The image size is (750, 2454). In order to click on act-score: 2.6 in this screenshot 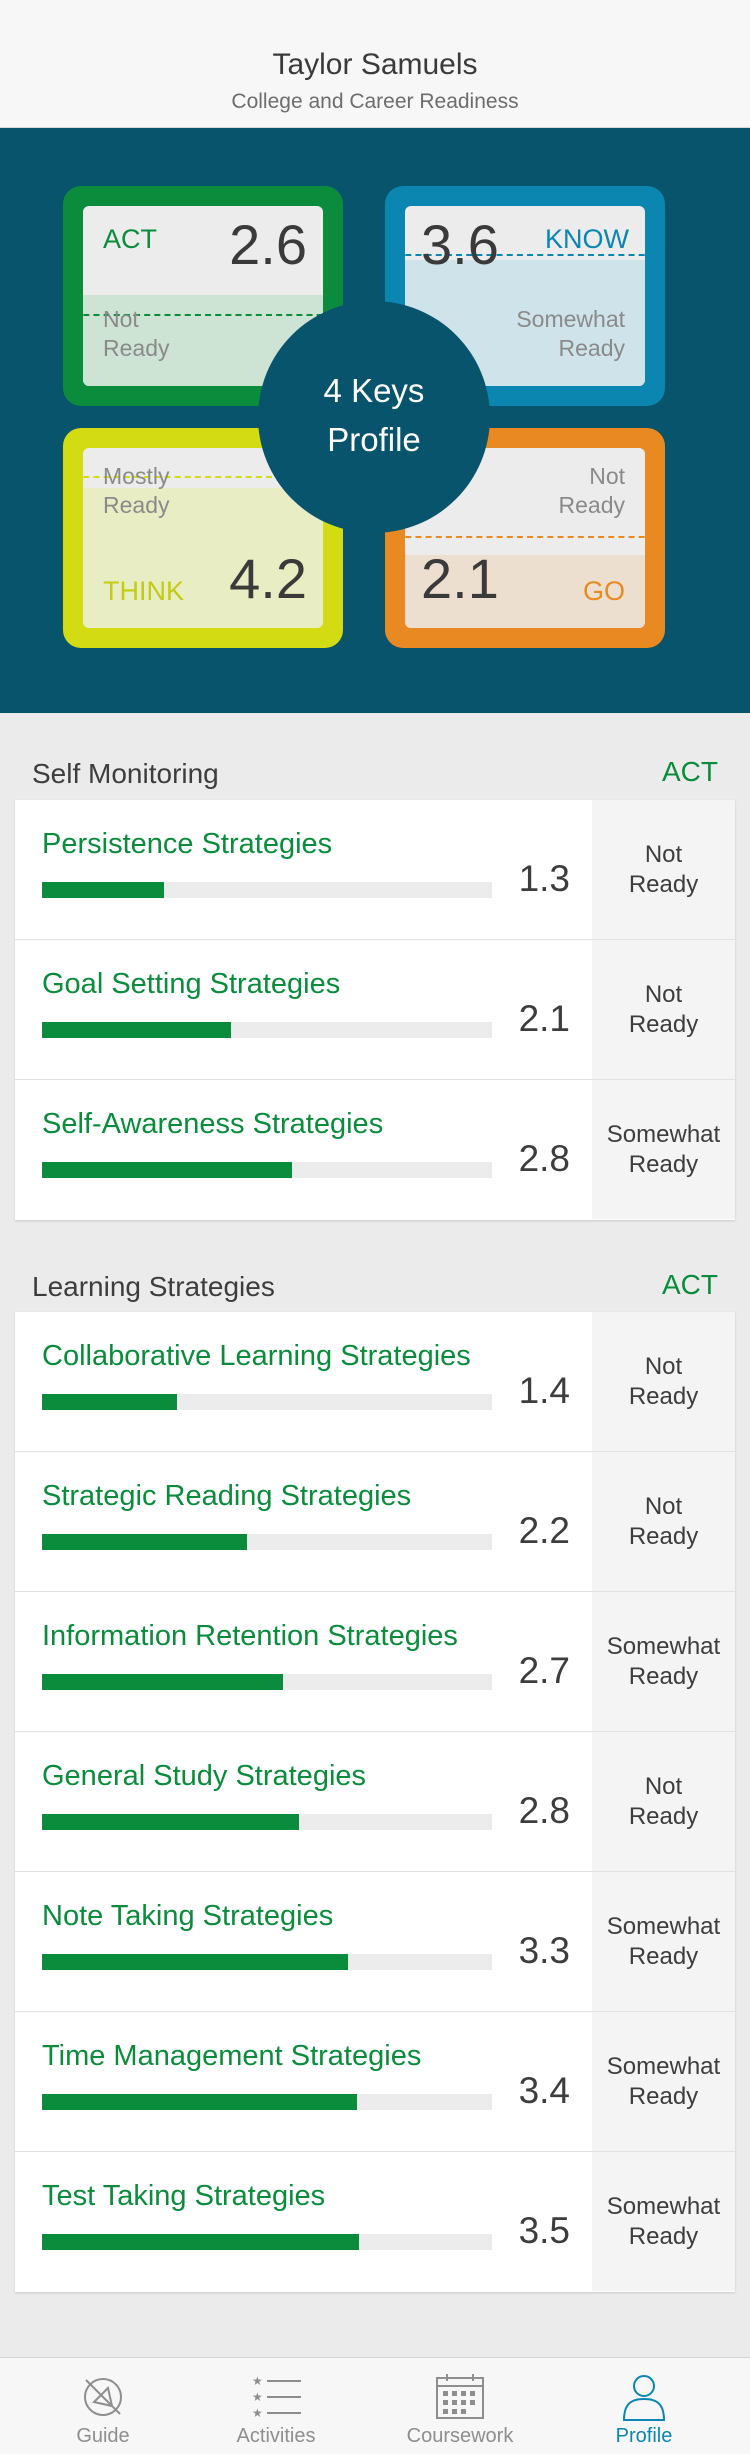, I will do `click(268, 244)`.